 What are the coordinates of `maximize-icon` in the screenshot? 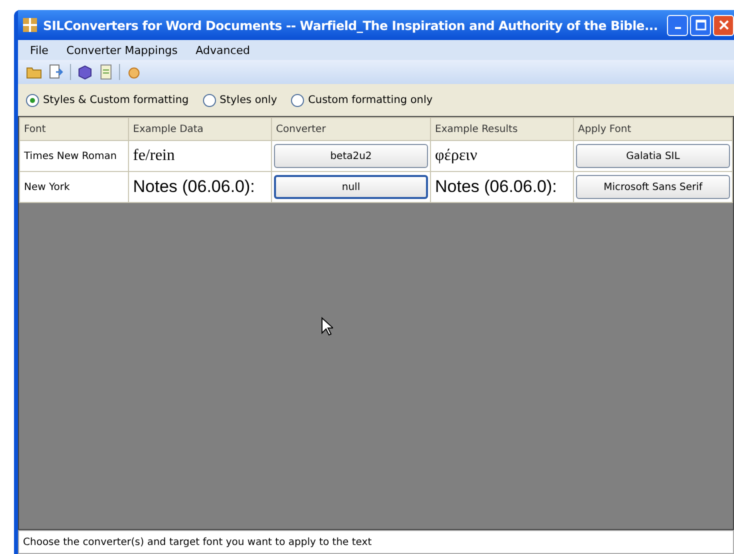 It's located at (700, 25).